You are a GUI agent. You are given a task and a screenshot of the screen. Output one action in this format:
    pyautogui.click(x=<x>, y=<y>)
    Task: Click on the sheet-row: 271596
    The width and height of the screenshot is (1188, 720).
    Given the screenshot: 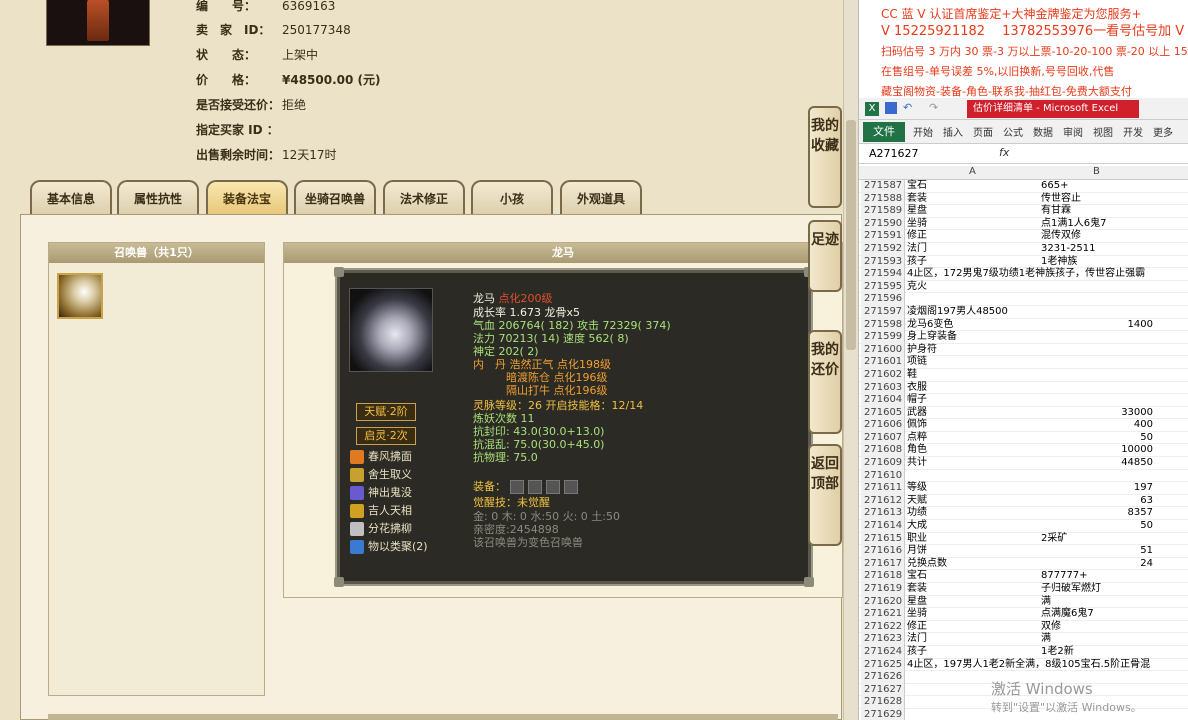 What is the action you would take?
    pyautogui.click(x=1023, y=299)
    